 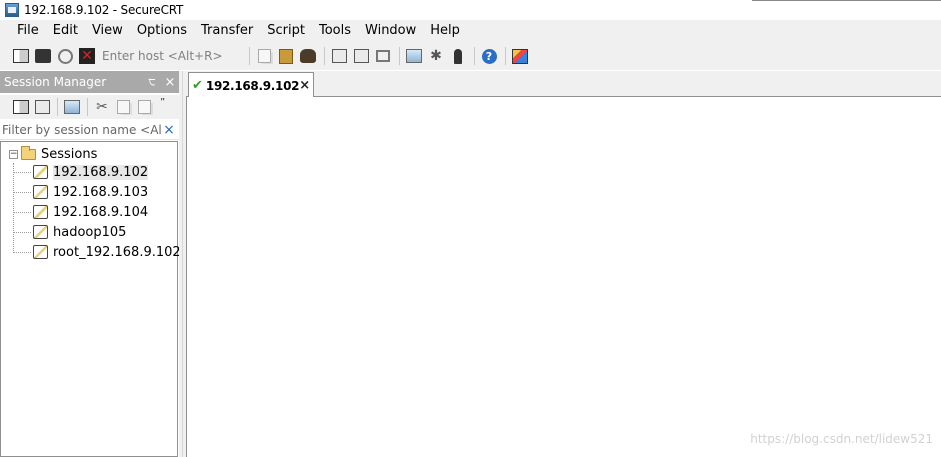 I want to click on session-item-192-168-9-103: 192.168.9.103, so click(x=80, y=192).